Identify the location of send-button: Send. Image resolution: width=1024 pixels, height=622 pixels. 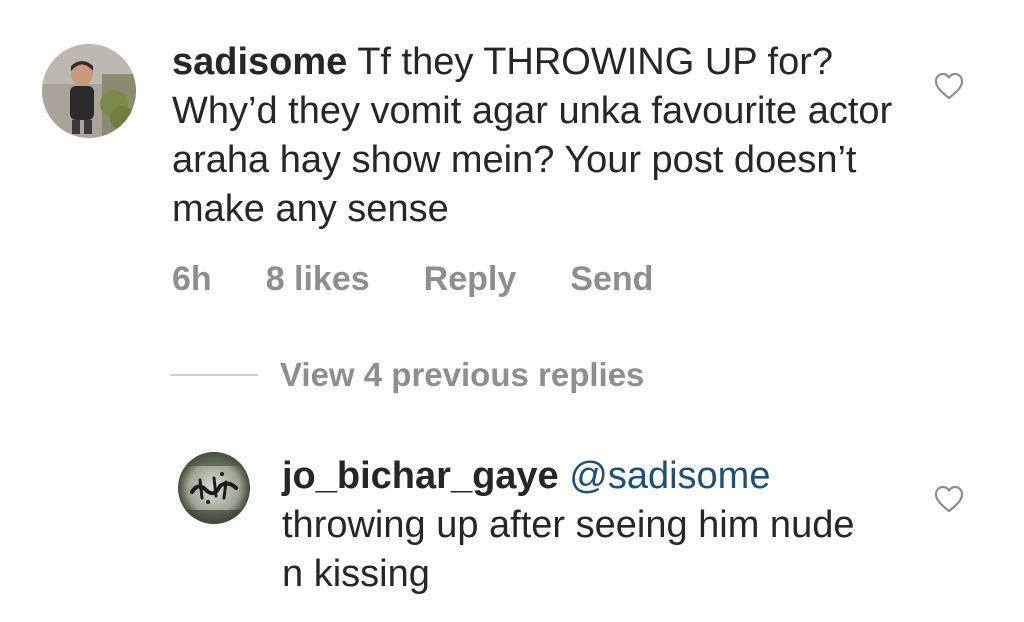
(611, 279).